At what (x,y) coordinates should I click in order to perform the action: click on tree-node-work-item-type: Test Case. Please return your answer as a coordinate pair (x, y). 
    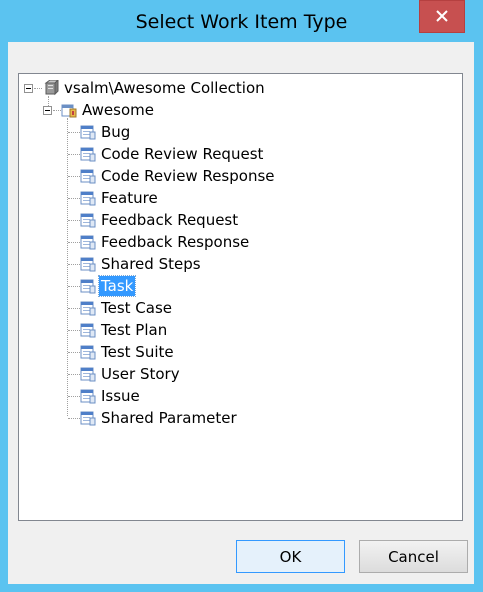
    Looking at the image, I should click on (127, 308).